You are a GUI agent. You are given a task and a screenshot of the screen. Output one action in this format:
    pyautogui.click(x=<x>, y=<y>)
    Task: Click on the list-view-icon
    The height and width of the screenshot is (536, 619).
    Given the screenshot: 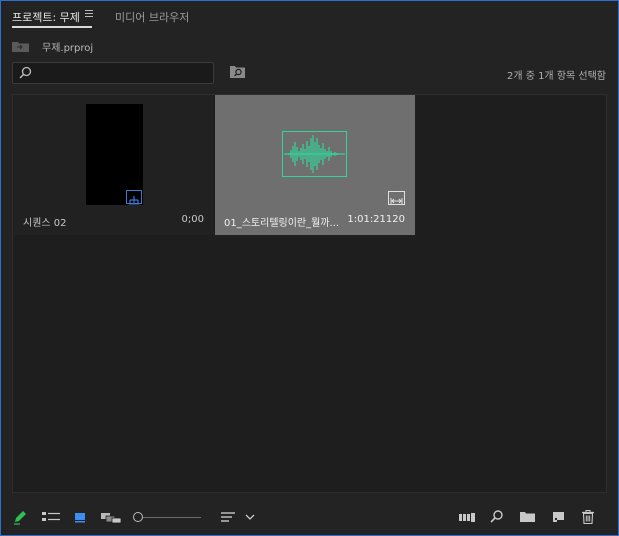 What is the action you would take?
    pyautogui.click(x=51, y=517)
    